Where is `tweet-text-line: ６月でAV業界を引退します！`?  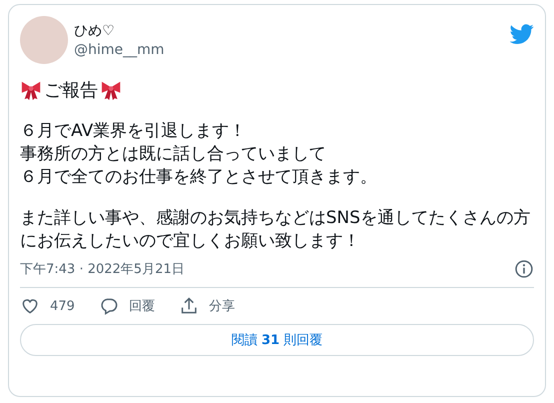
tweet-text-line: ６月でAV業界を引退します！ is located at coordinates (134, 131).